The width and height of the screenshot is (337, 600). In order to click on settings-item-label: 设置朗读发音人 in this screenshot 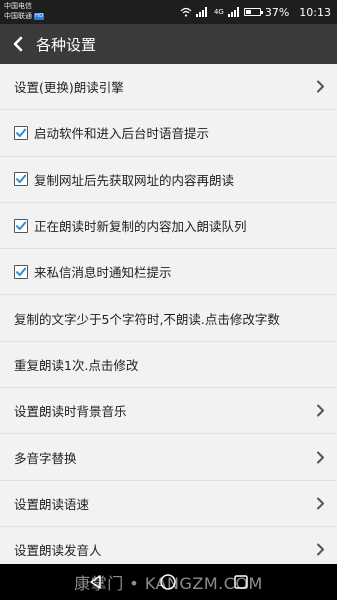, I will do `click(58, 551)`.